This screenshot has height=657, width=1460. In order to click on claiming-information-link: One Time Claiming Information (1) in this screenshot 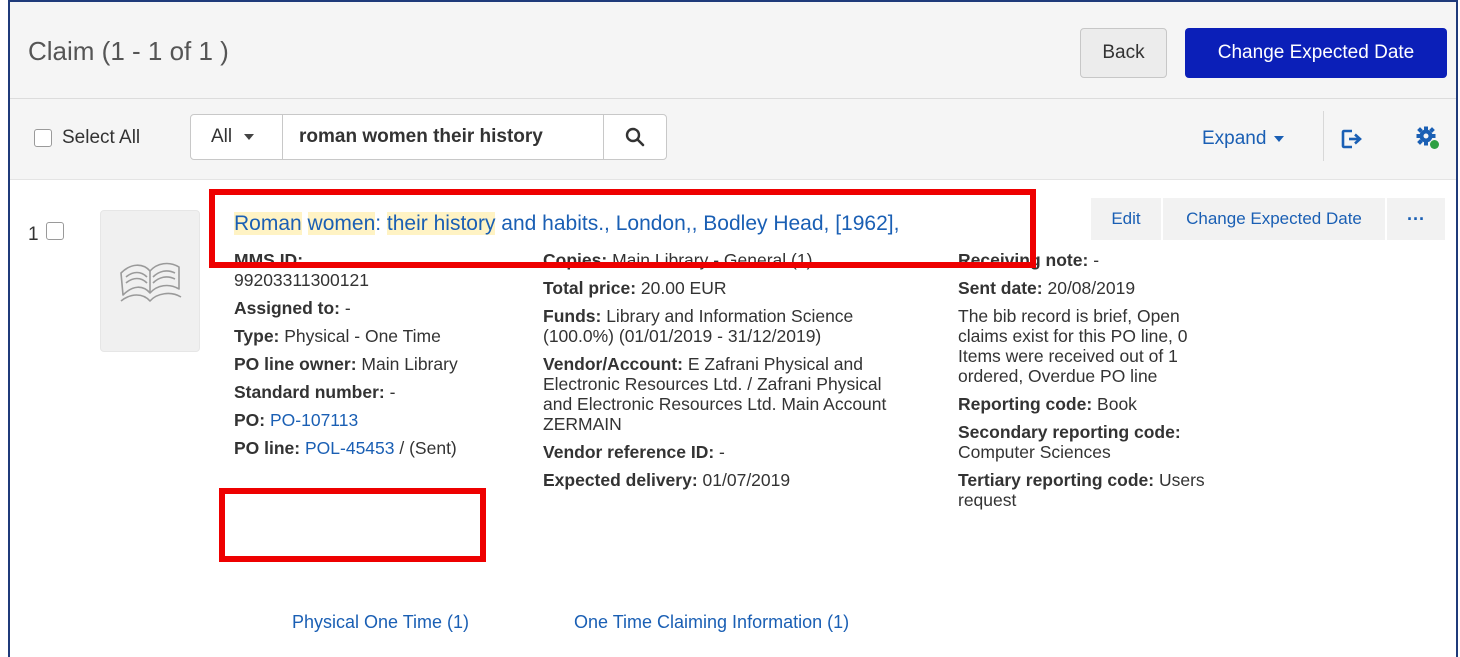, I will do `click(711, 622)`.